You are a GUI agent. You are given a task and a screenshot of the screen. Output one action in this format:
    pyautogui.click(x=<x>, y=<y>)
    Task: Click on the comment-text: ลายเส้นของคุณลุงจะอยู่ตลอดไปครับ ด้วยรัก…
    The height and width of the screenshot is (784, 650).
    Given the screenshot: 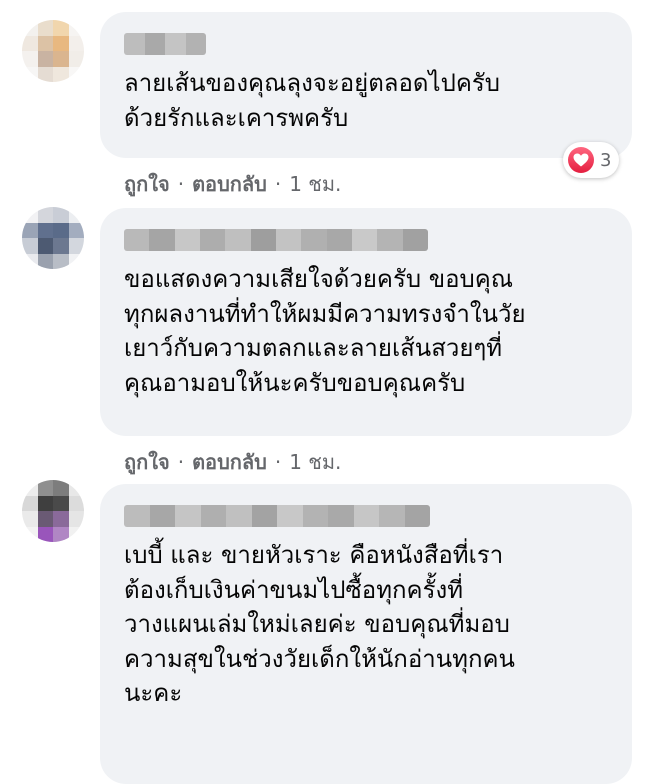 What is the action you would take?
    pyautogui.click(x=312, y=100)
    